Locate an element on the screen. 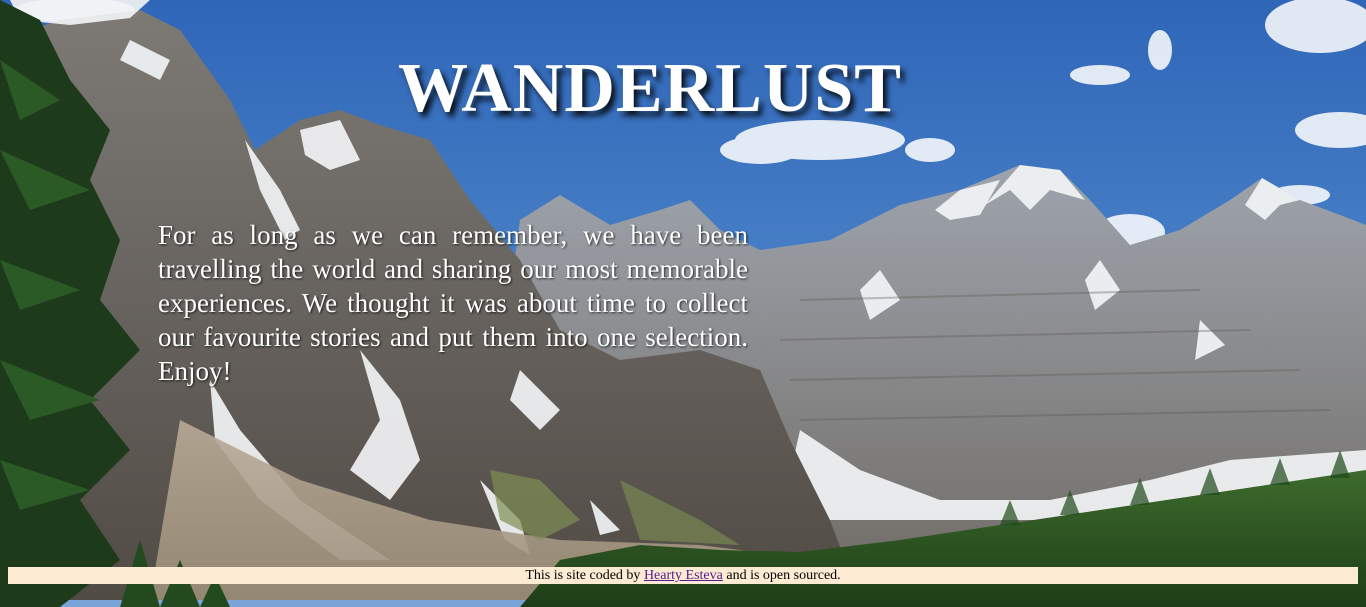  footer-prefix-text: This is site coded by is located at coordinates (584, 575).